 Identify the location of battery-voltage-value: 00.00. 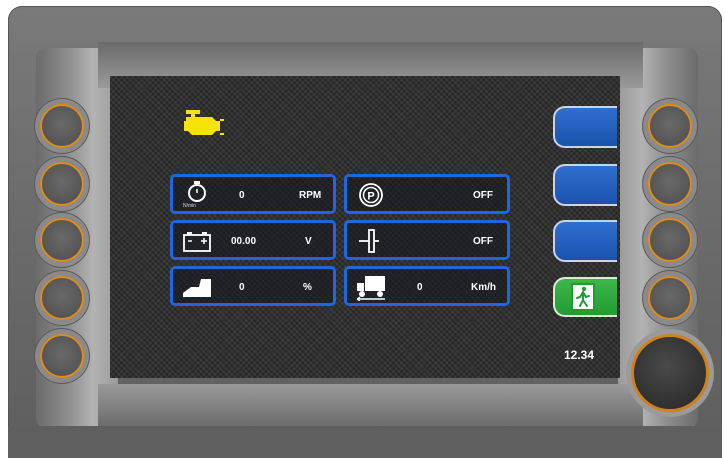
(244, 241).